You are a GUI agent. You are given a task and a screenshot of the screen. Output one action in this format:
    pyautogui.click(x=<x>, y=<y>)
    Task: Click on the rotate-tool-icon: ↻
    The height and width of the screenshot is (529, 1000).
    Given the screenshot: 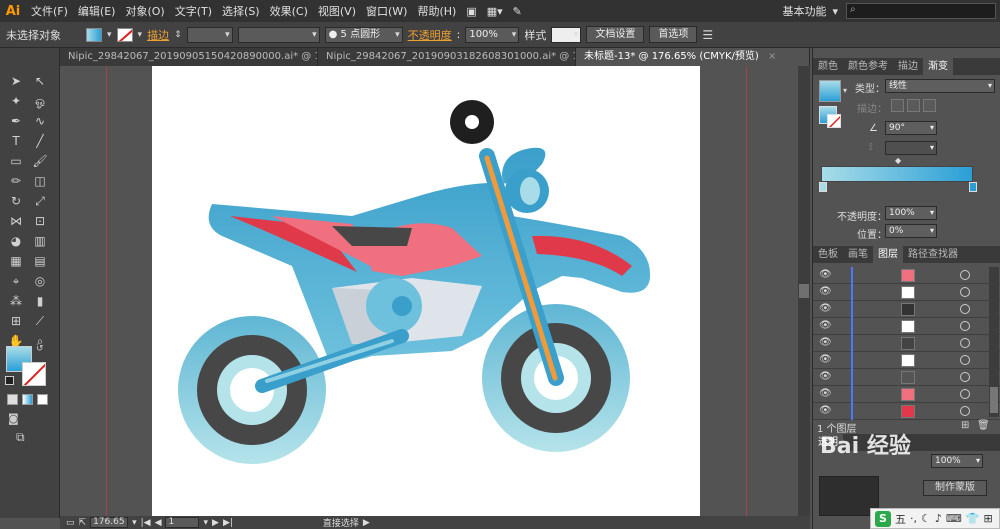 What is the action you would take?
    pyautogui.click(x=16, y=201)
    